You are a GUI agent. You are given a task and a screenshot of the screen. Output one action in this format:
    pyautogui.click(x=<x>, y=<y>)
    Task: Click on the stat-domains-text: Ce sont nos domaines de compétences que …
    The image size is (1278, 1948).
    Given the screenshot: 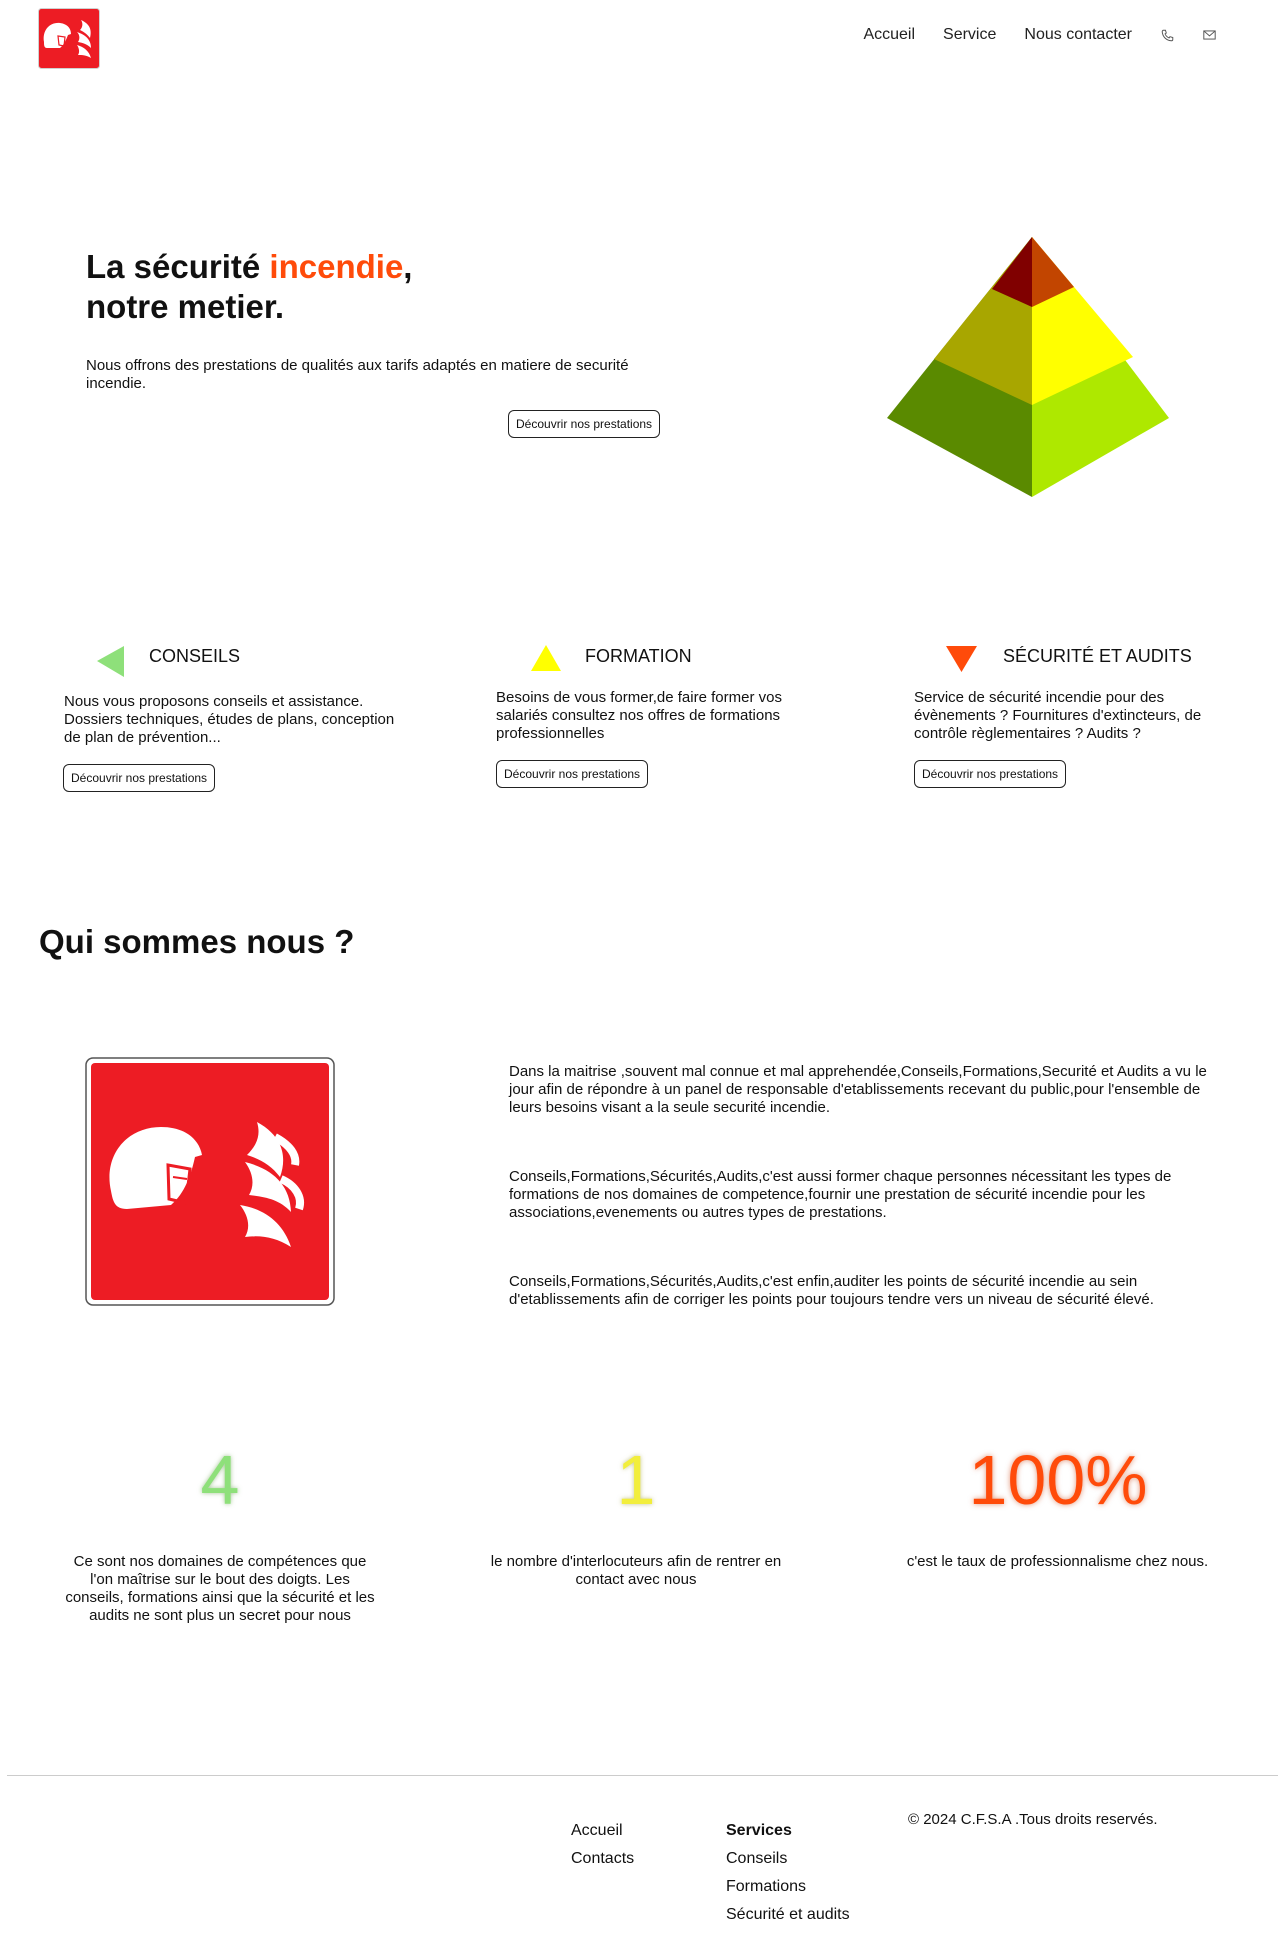 What is the action you would take?
    pyautogui.click(x=220, y=1588)
    